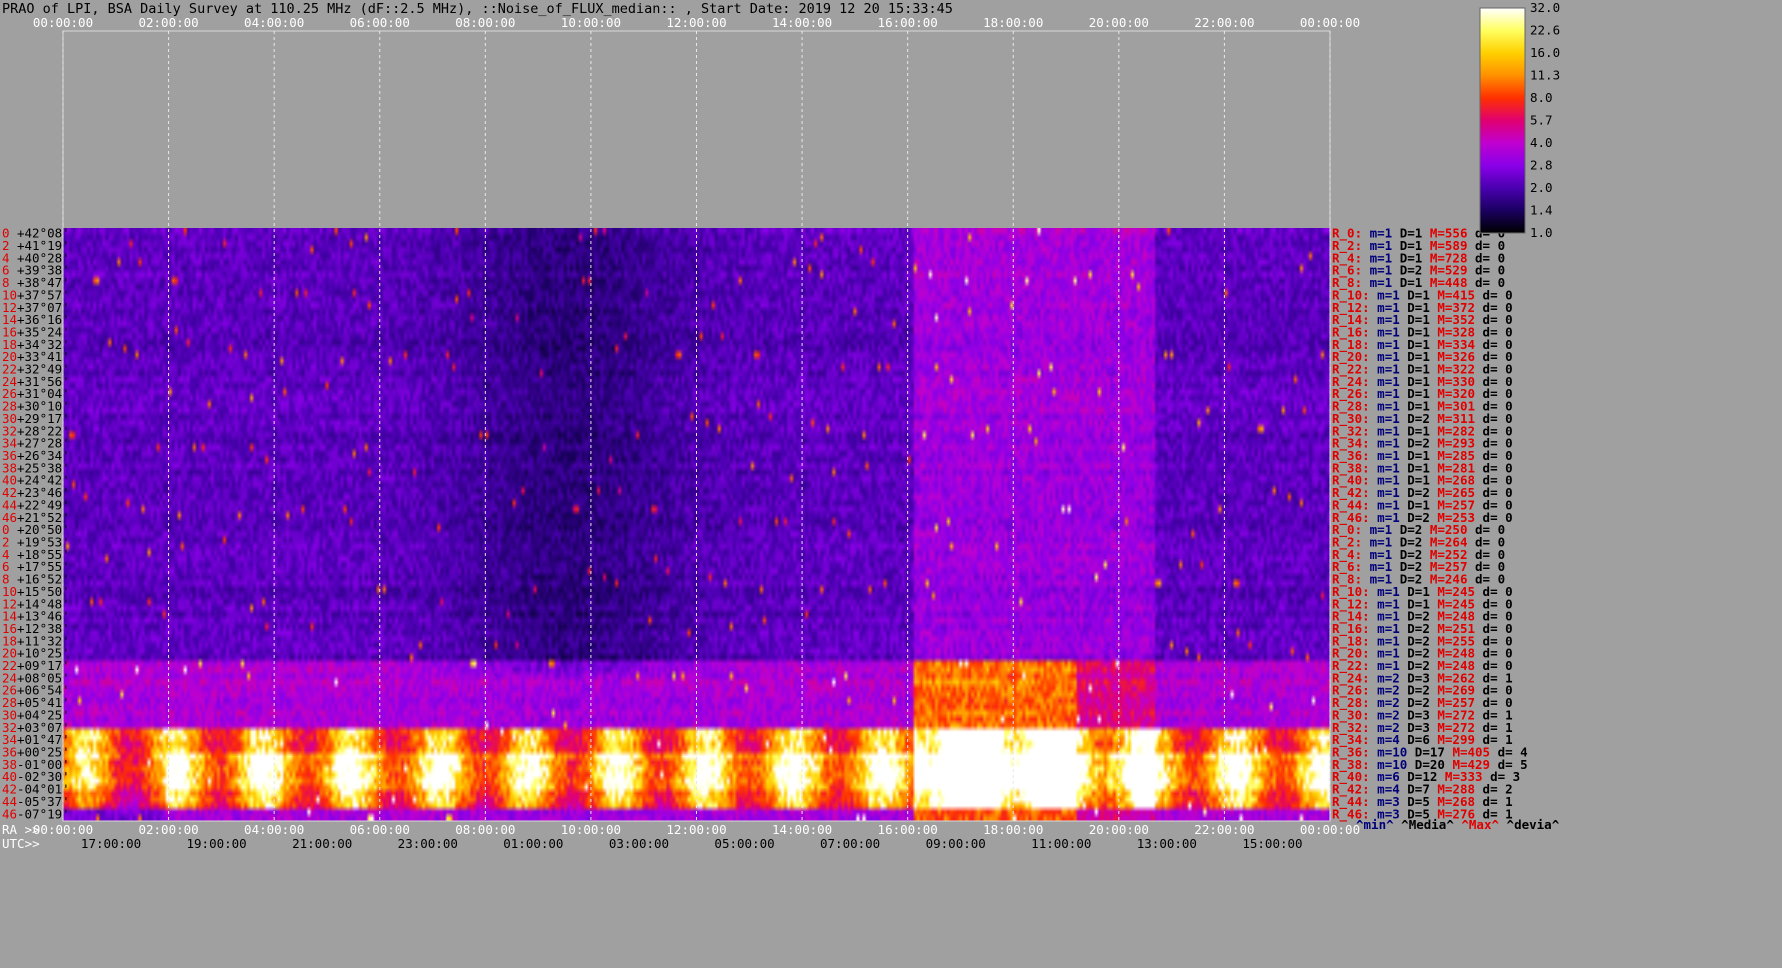 The image size is (1782, 968). I want to click on row-number: 46, so click(9, 813).